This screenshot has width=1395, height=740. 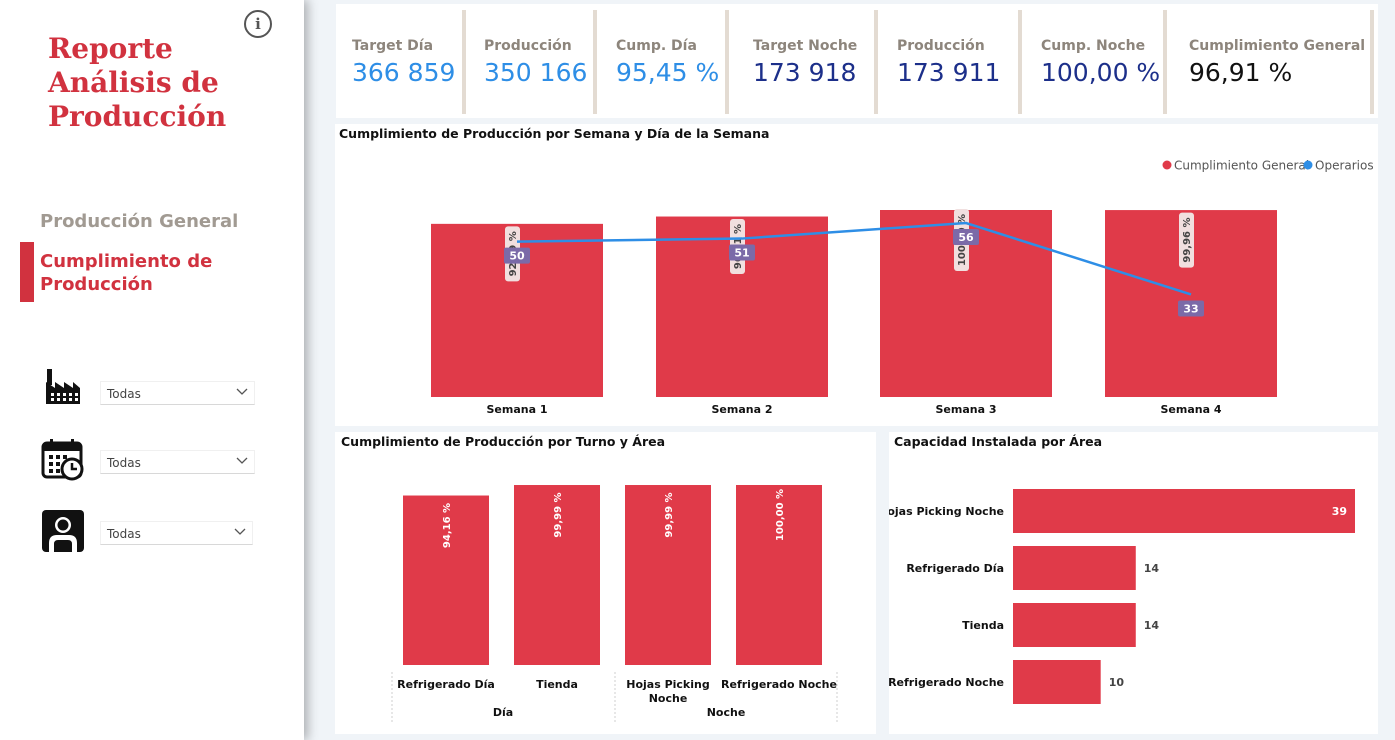 What do you see at coordinates (137, 116) in the screenshot?
I see `report-title-line: Producción` at bounding box center [137, 116].